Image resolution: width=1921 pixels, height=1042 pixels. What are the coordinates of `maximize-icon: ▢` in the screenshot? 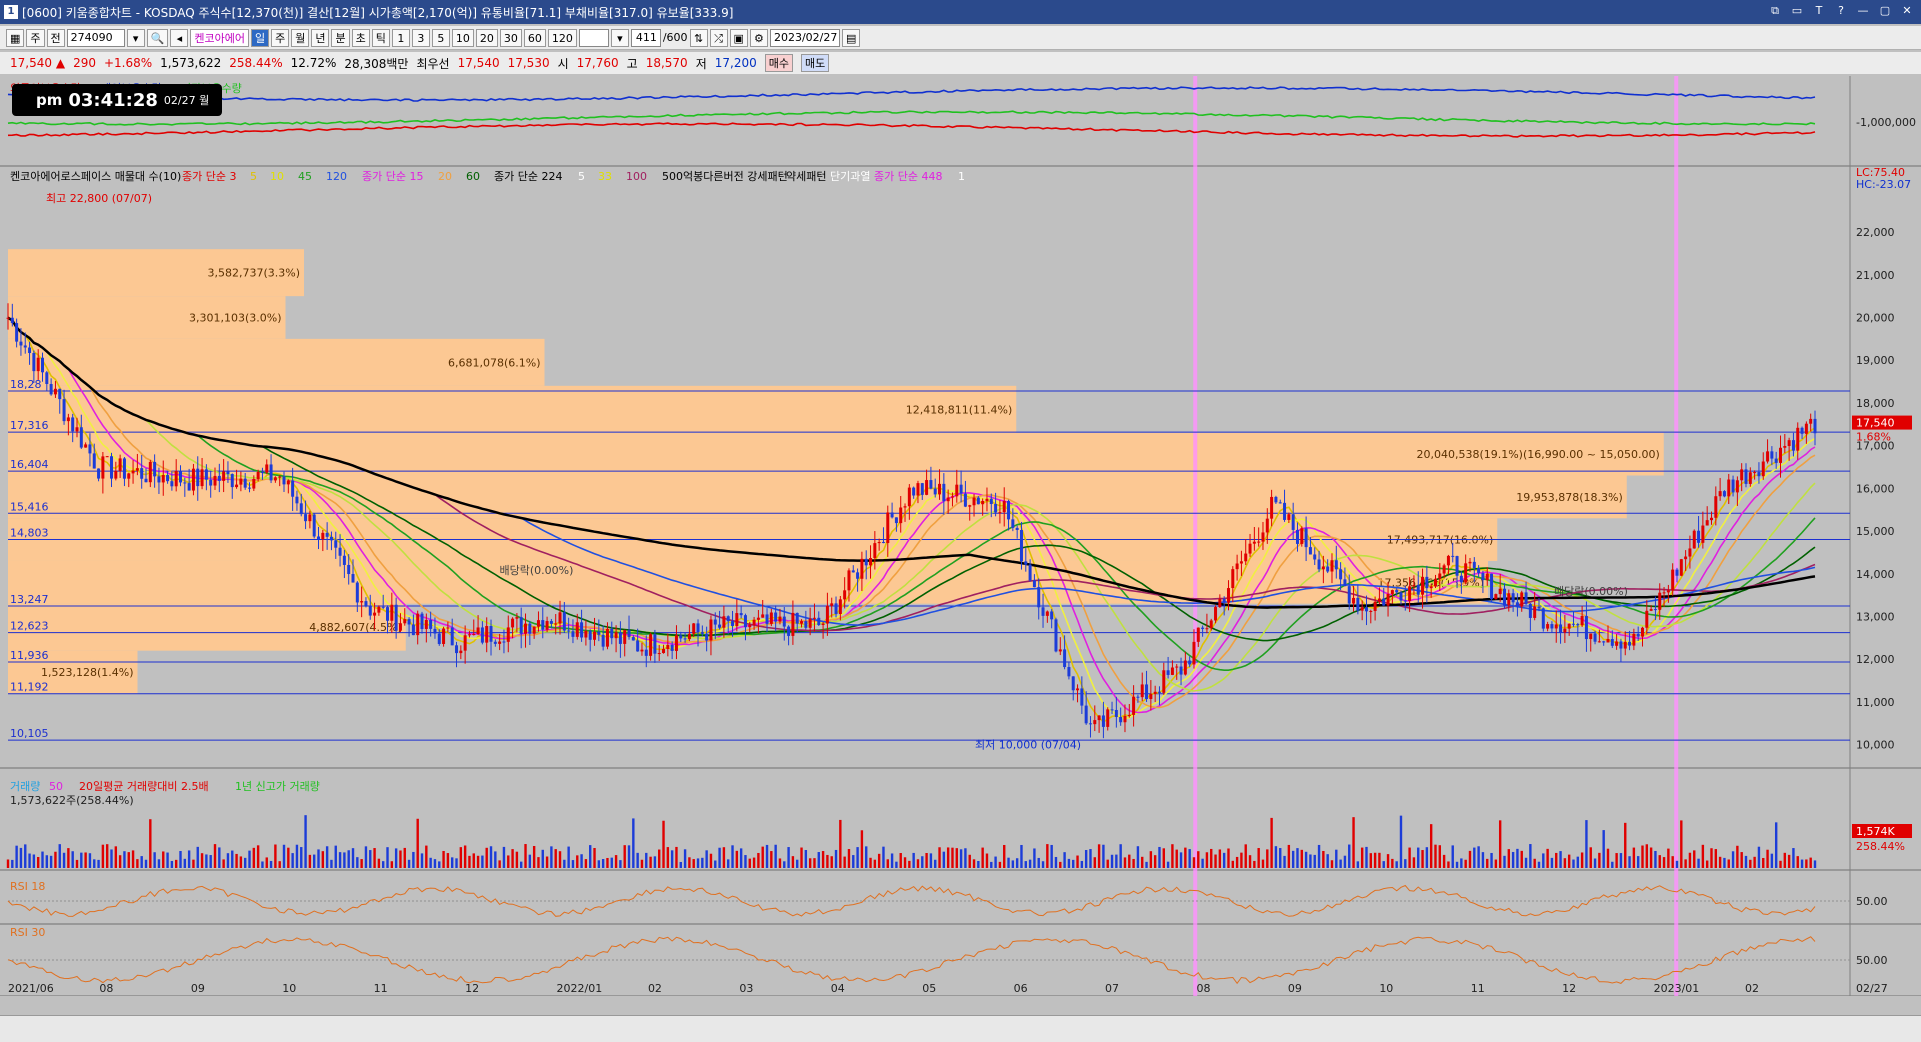 It's located at (1885, 11).